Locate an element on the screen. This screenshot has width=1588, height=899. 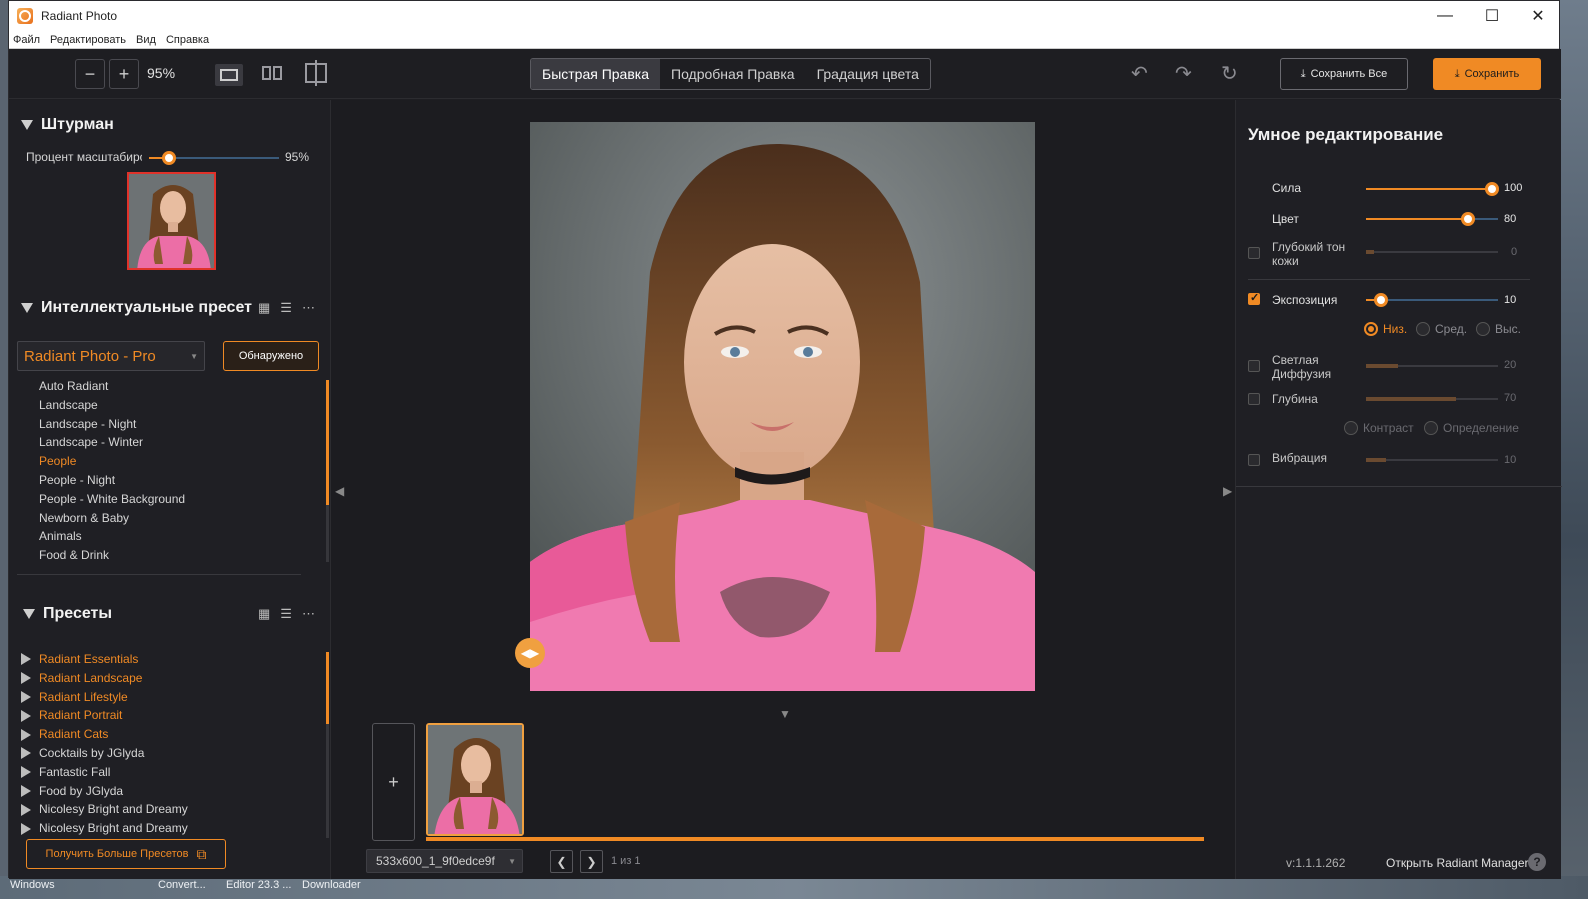
presets-scrollbar is located at coordinates (327, 688).